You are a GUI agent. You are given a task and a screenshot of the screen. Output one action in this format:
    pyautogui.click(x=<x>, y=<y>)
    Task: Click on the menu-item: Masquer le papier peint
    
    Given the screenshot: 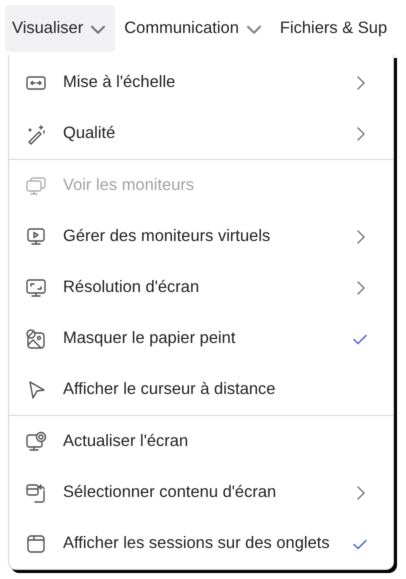 What is the action you would take?
    pyautogui.click(x=201, y=338)
    